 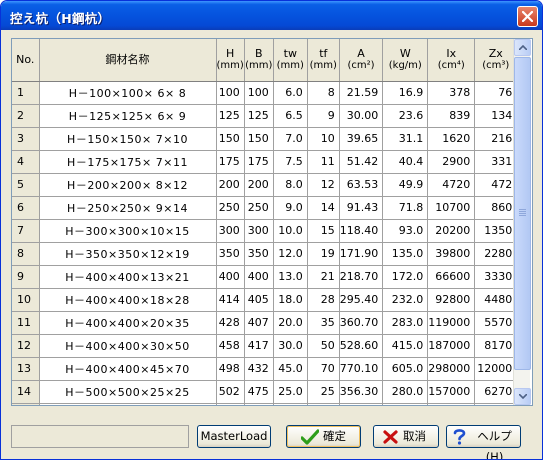 I want to click on table-cell: 9.0, so click(x=290, y=208).